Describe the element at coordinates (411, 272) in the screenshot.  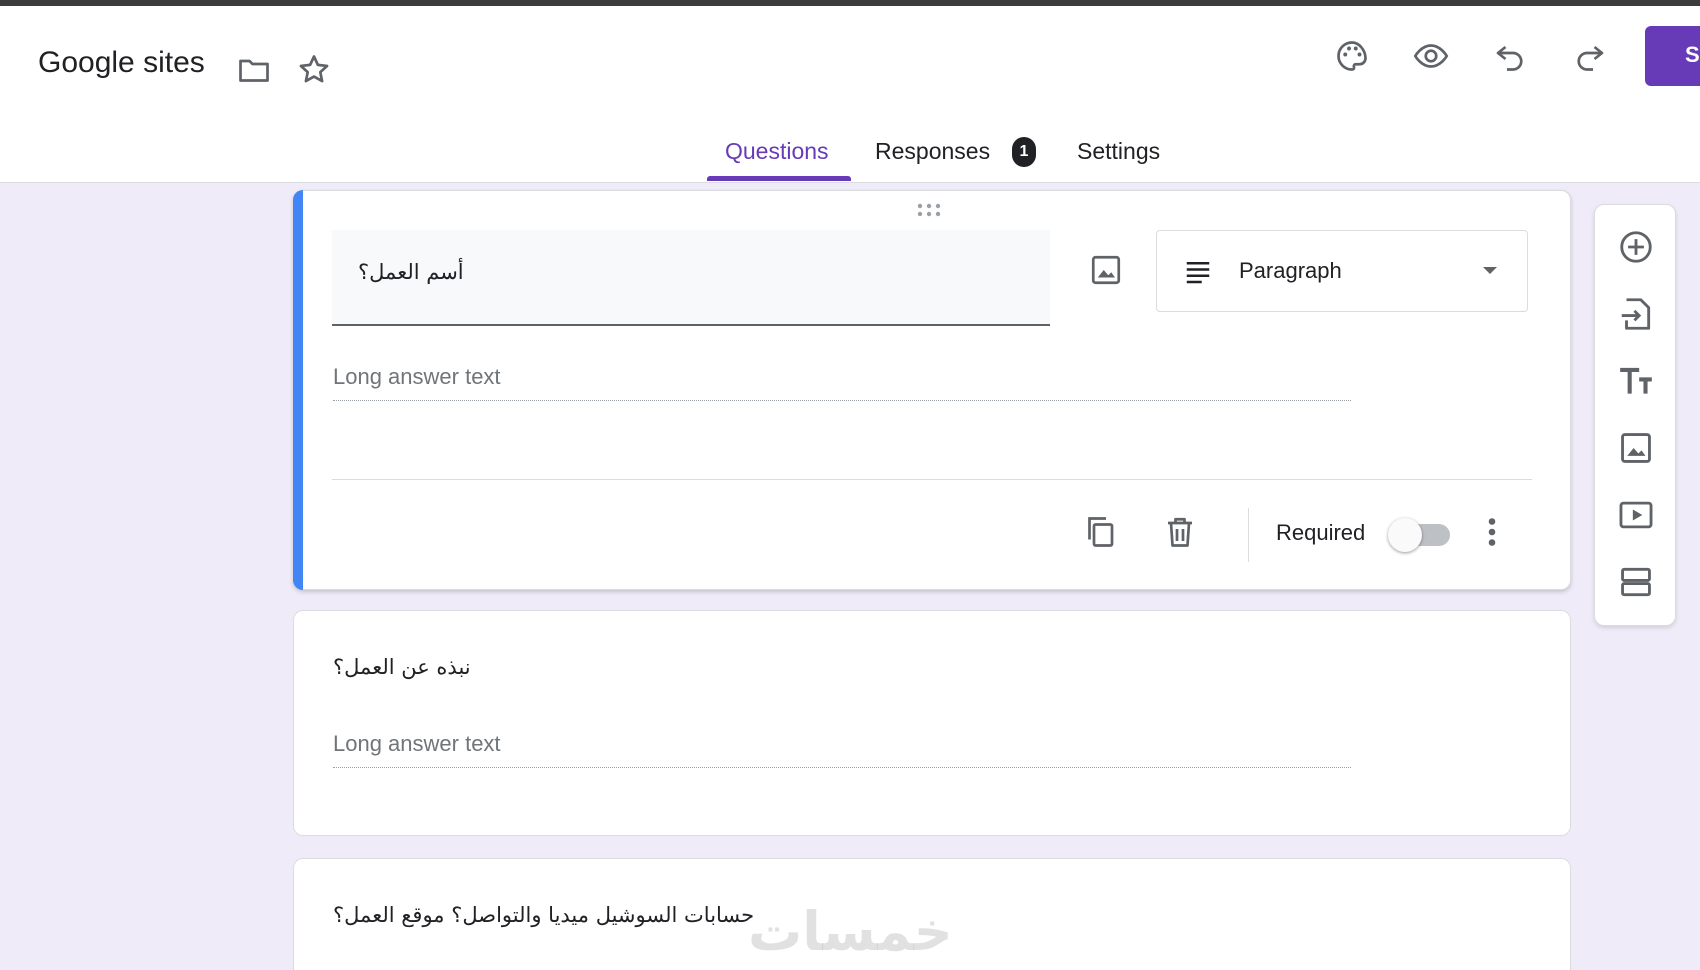
I see `question-title-text: أسم العمل؟` at that location.